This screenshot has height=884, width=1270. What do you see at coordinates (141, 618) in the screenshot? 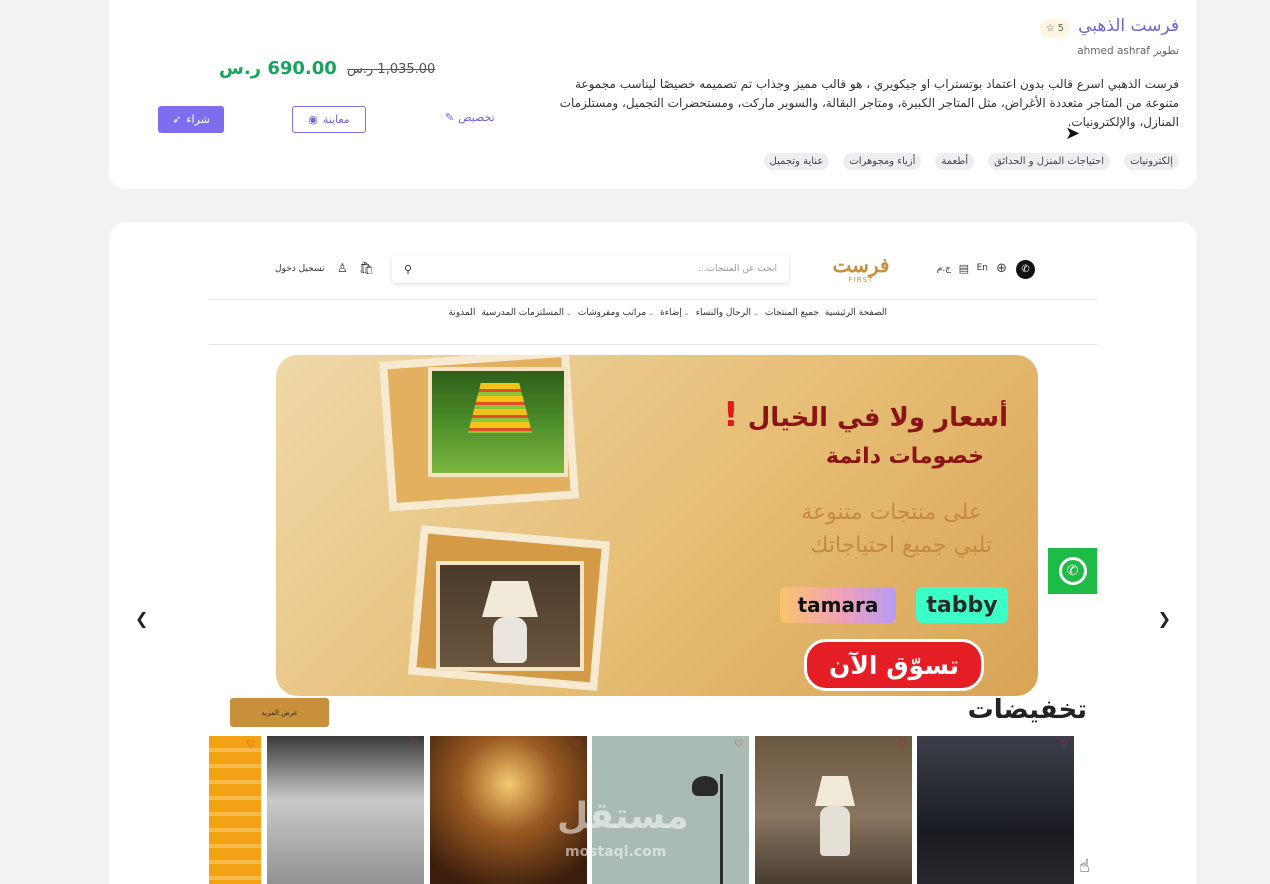
I see `slider-prev-arrow: ❮` at bounding box center [141, 618].